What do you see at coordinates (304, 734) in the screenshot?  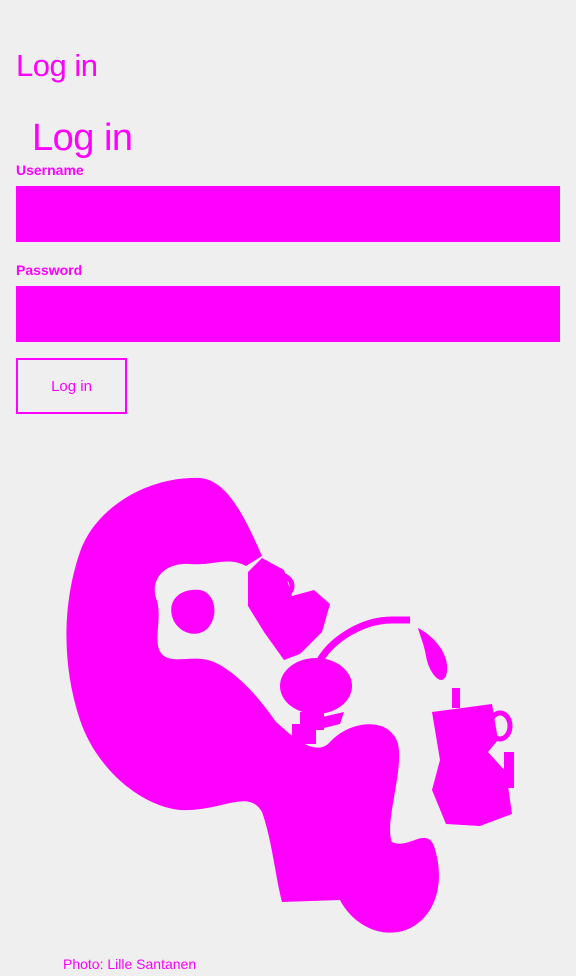 I see `middle-pot-base` at bounding box center [304, 734].